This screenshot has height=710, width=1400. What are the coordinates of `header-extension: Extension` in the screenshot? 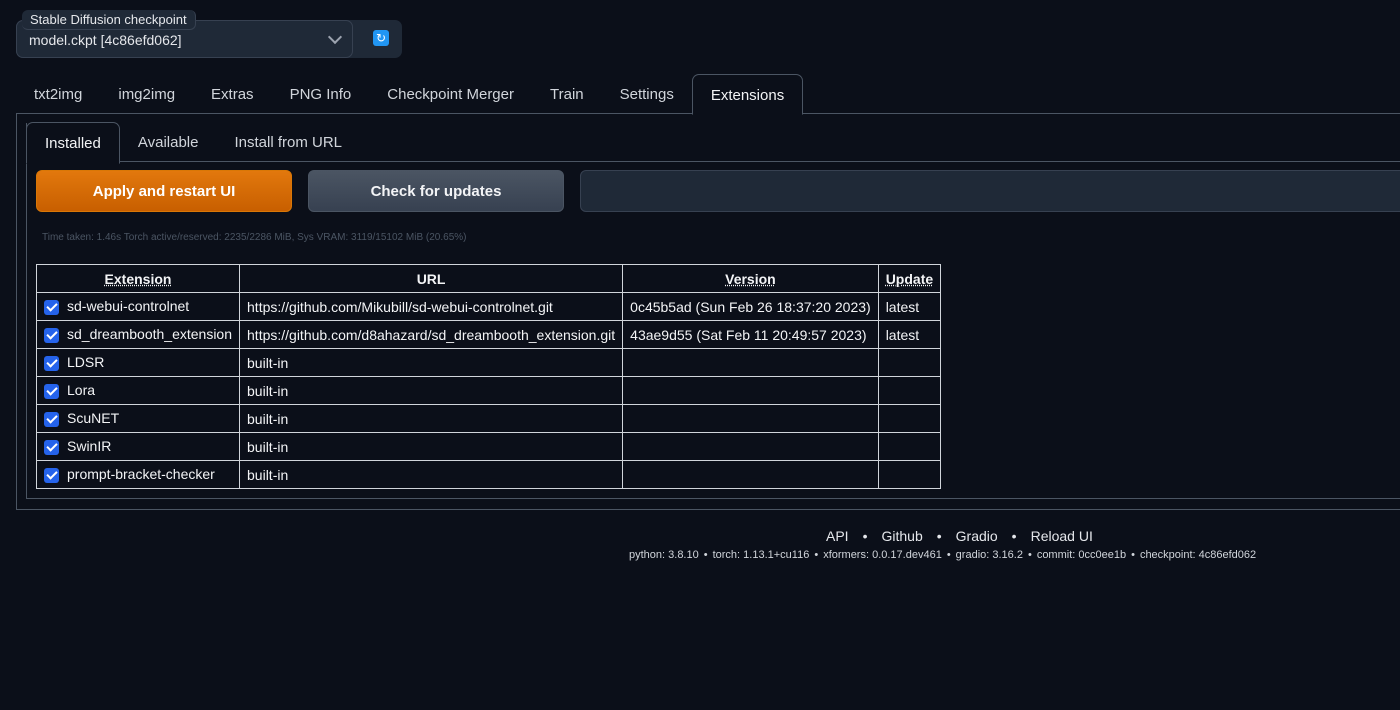 It's located at (138, 278).